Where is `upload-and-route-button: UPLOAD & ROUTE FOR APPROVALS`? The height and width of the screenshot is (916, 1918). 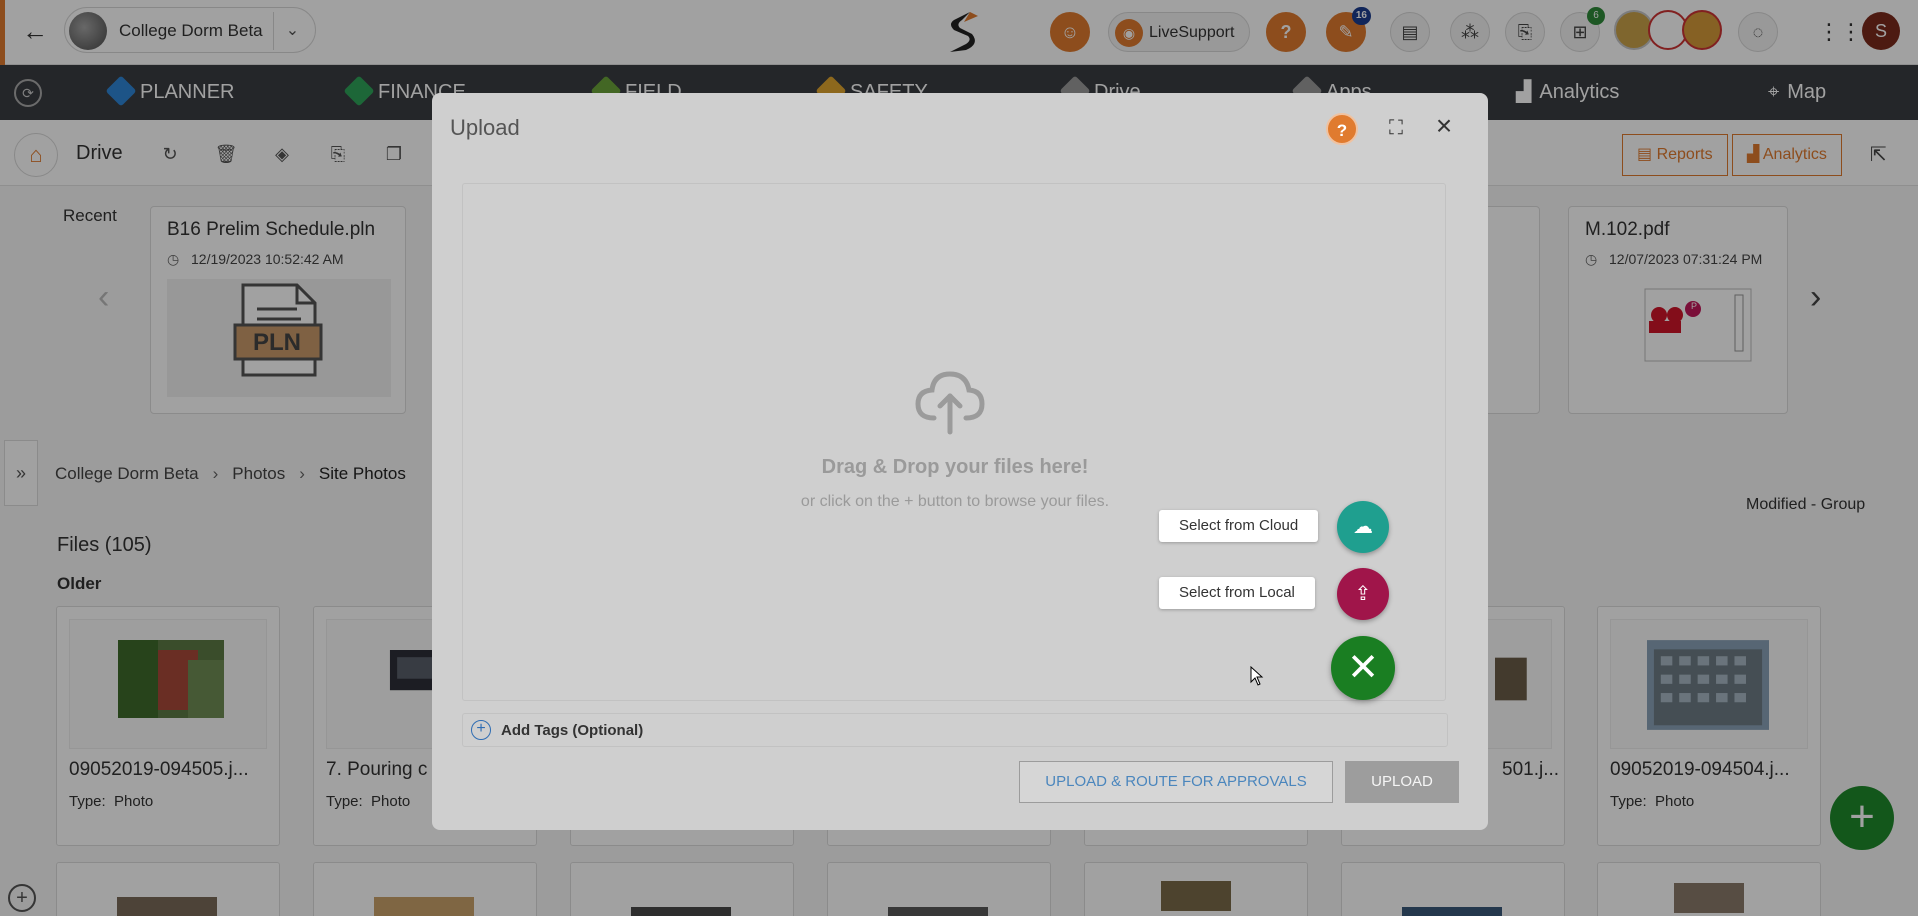
upload-and-route-button: UPLOAD & ROUTE FOR APPROVALS is located at coordinates (1176, 782).